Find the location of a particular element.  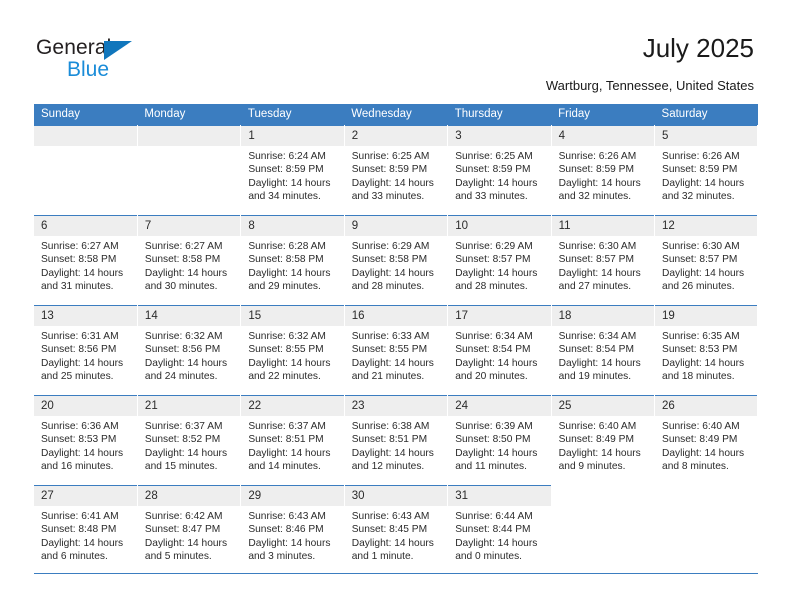

daylight-duration-line2: and 24 minutes. is located at coordinates (181, 377).